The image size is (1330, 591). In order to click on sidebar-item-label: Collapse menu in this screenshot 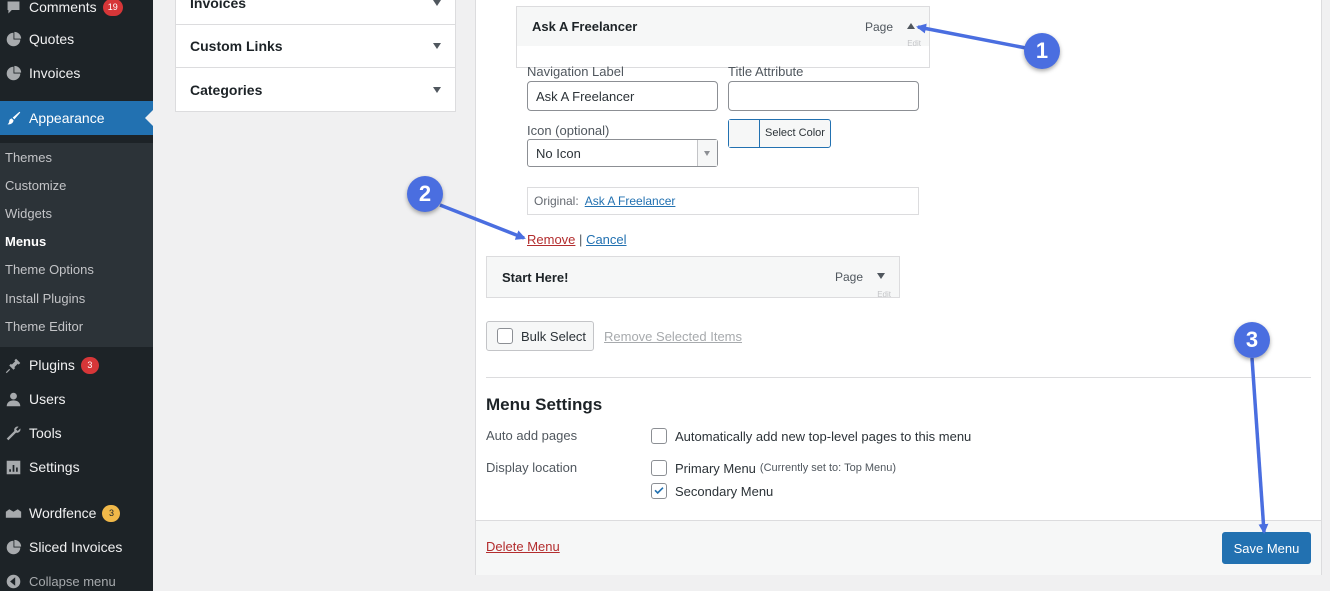, I will do `click(72, 581)`.